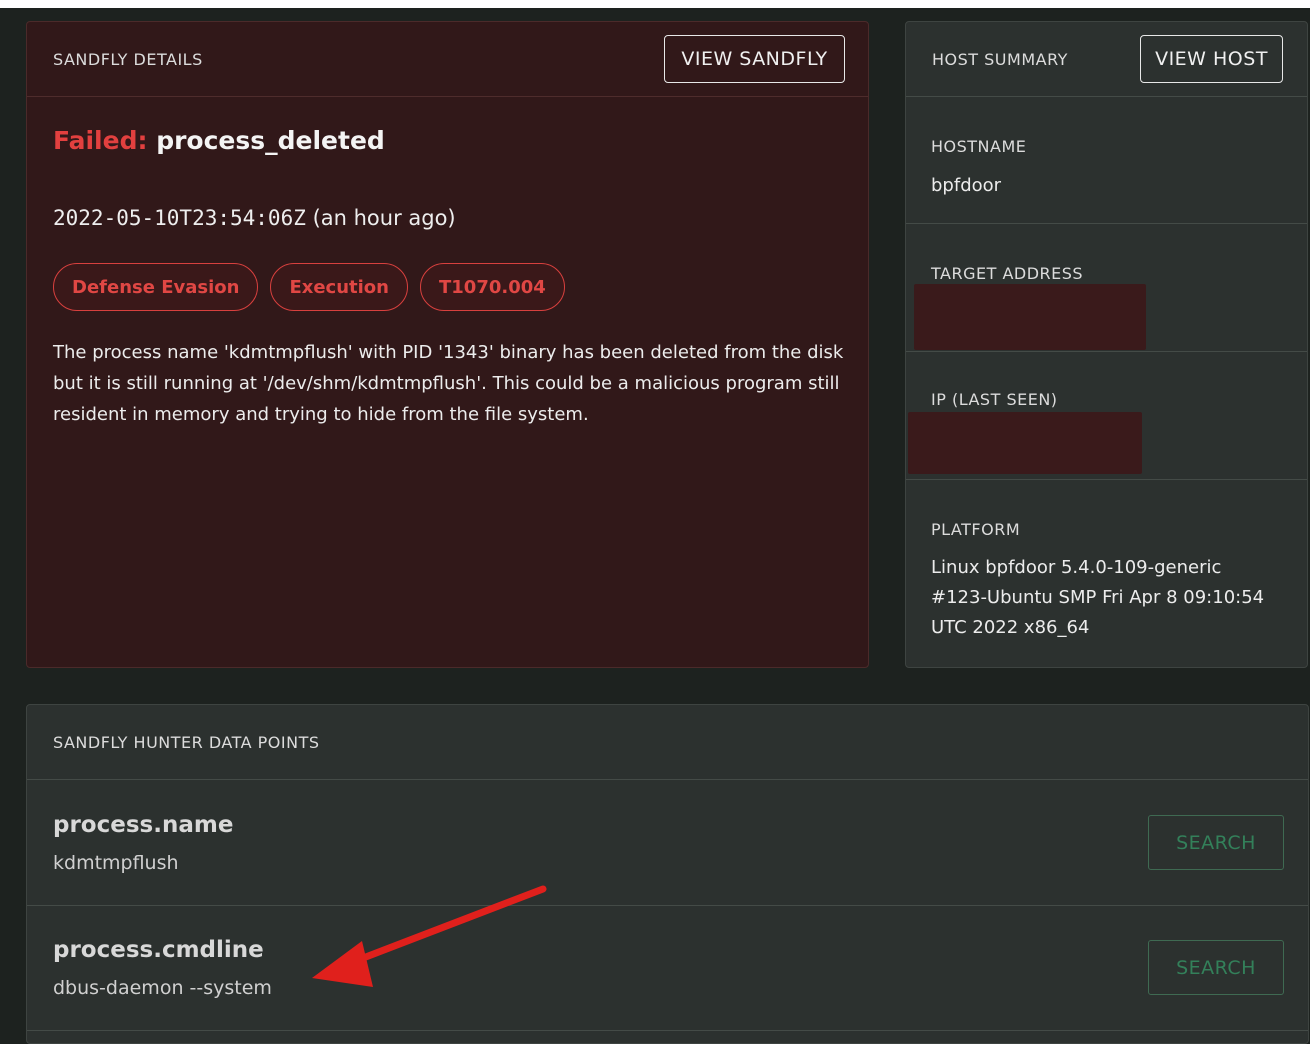 The image size is (1310, 1044). What do you see at coordinates (1106, 160) in the screenshot?
I see `hostname-section: HOSTNAME bpfdoor` at bounding box center [1106, 160].